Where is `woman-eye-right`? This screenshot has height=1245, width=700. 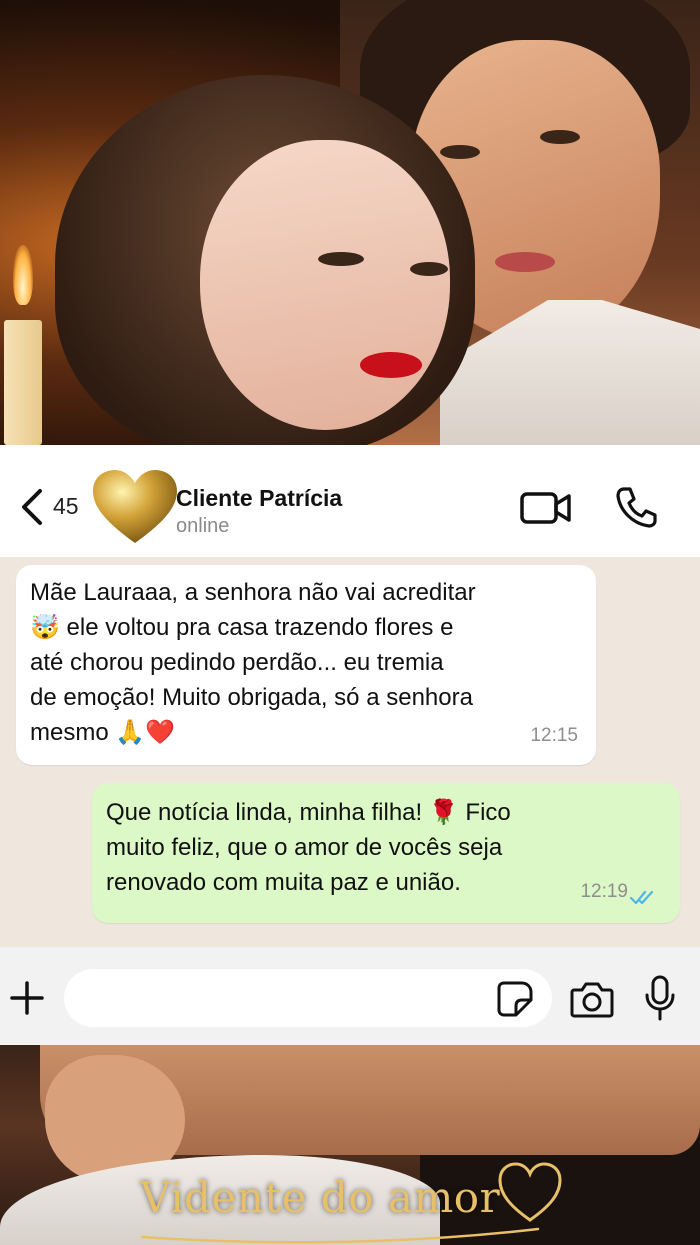
woman-eye-right is located at coordinates (429, 269).